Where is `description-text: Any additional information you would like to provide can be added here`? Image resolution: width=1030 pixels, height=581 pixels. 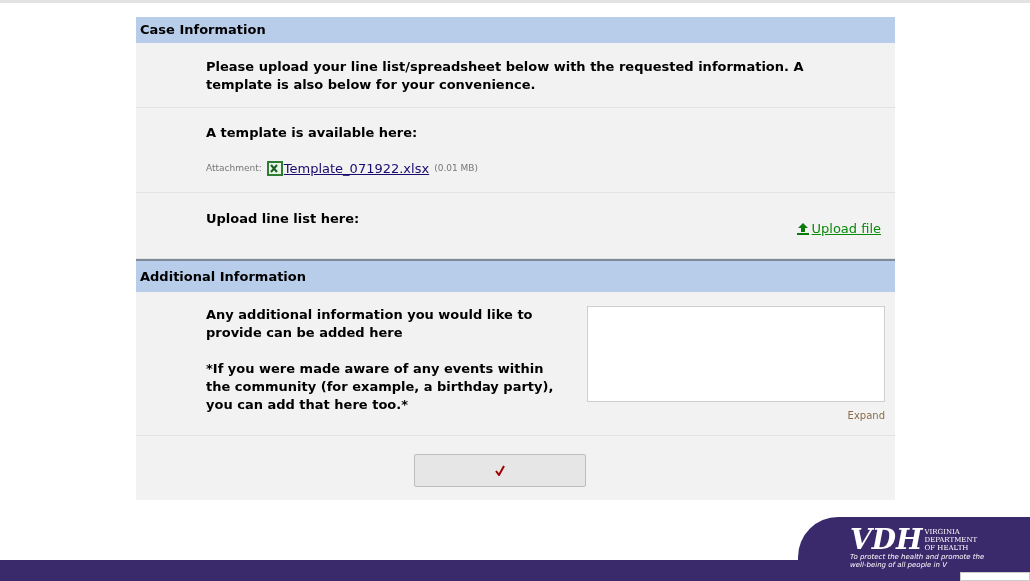 description-text: Any additional information you would like to provide can be added here is located at coordinates (370, 324).